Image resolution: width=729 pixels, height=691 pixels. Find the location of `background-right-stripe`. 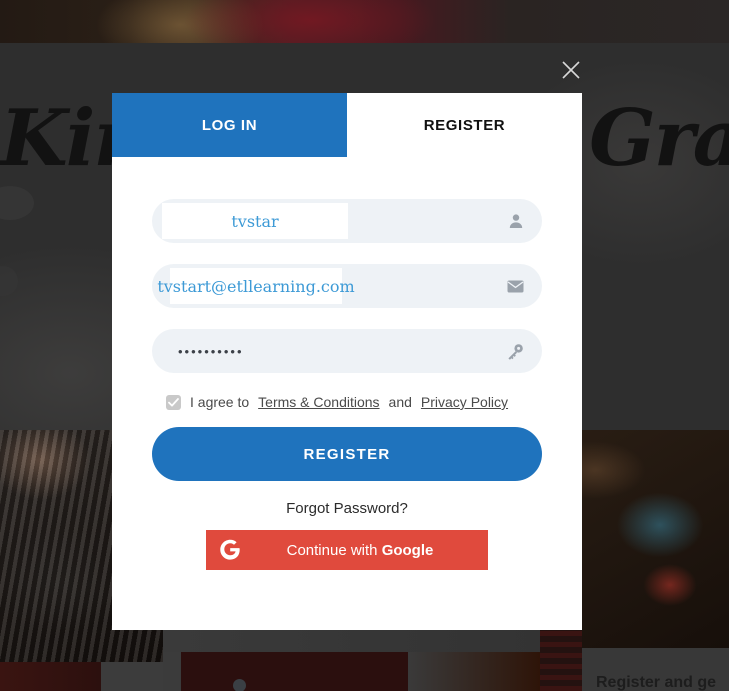

background-right-stripe is located at coordinates (561, 655).